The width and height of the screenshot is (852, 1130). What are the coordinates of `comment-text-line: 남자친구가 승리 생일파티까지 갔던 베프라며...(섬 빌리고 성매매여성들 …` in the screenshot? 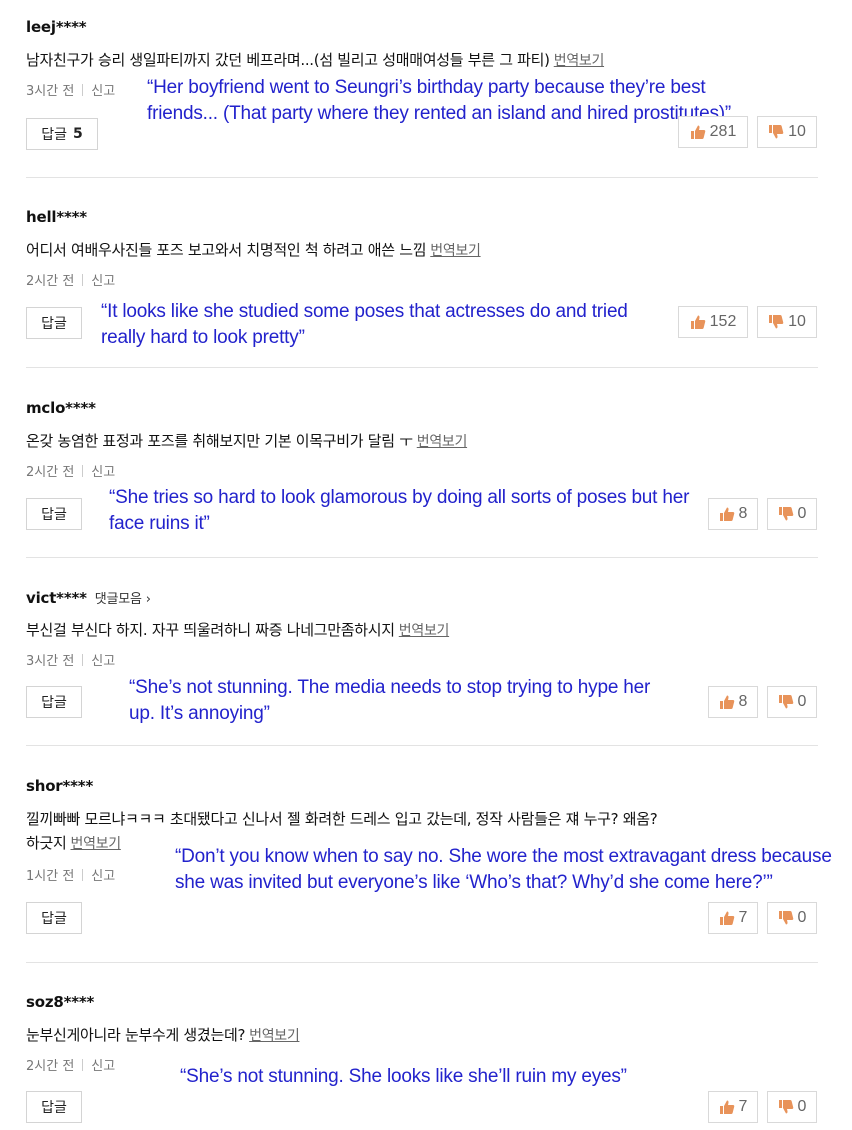 It's located at (288, 60).